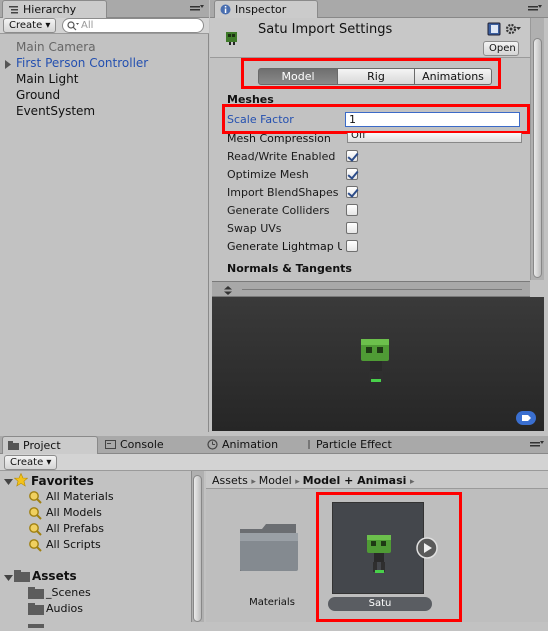  What do you see at coordinates (325, 29) in the screenshot?
I see `inspector-title: Satu Import Settings` at bounding box center [325, 29].